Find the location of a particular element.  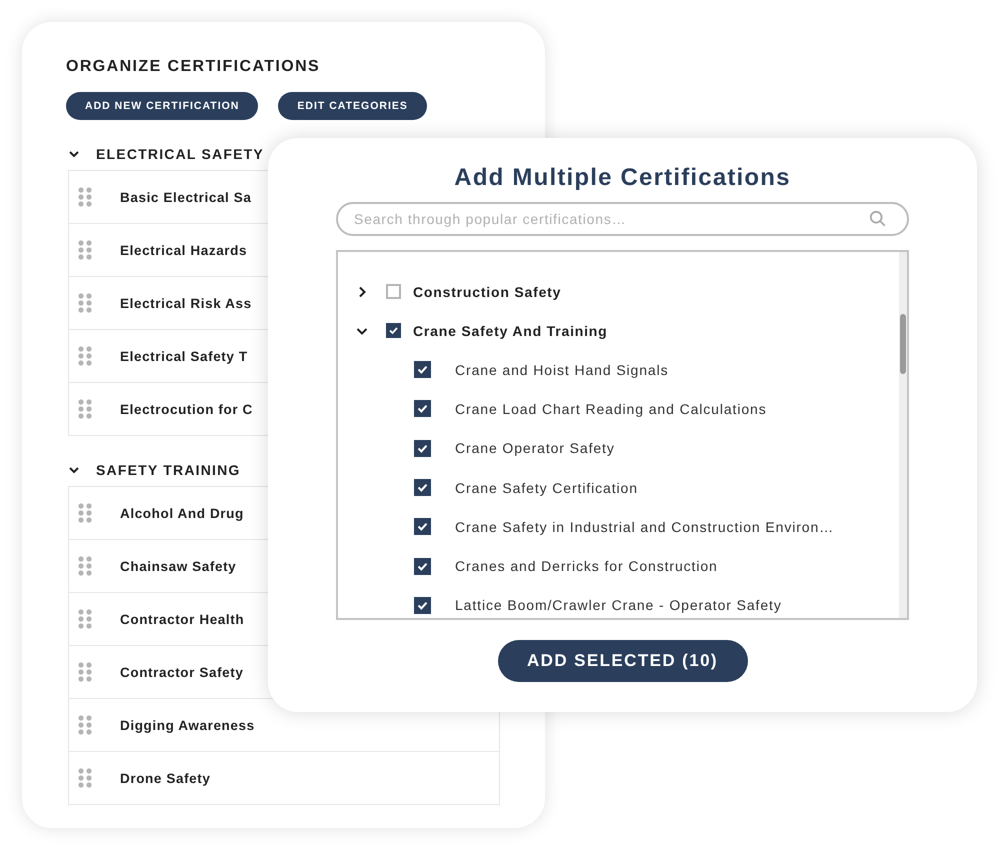

action-button: EDIT CATEGORIES is located at coordinates (352, 106).